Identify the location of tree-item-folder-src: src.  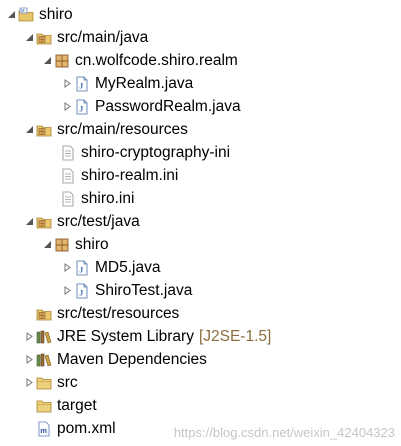
(50, 382).